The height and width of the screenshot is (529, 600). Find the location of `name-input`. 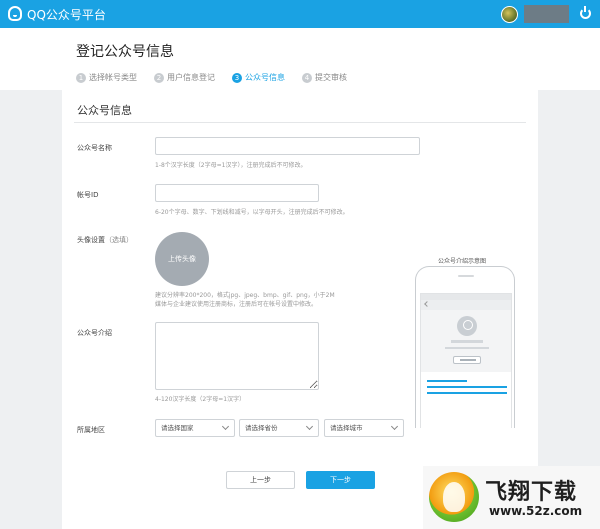

name-input is located at coordinates (287, 146).